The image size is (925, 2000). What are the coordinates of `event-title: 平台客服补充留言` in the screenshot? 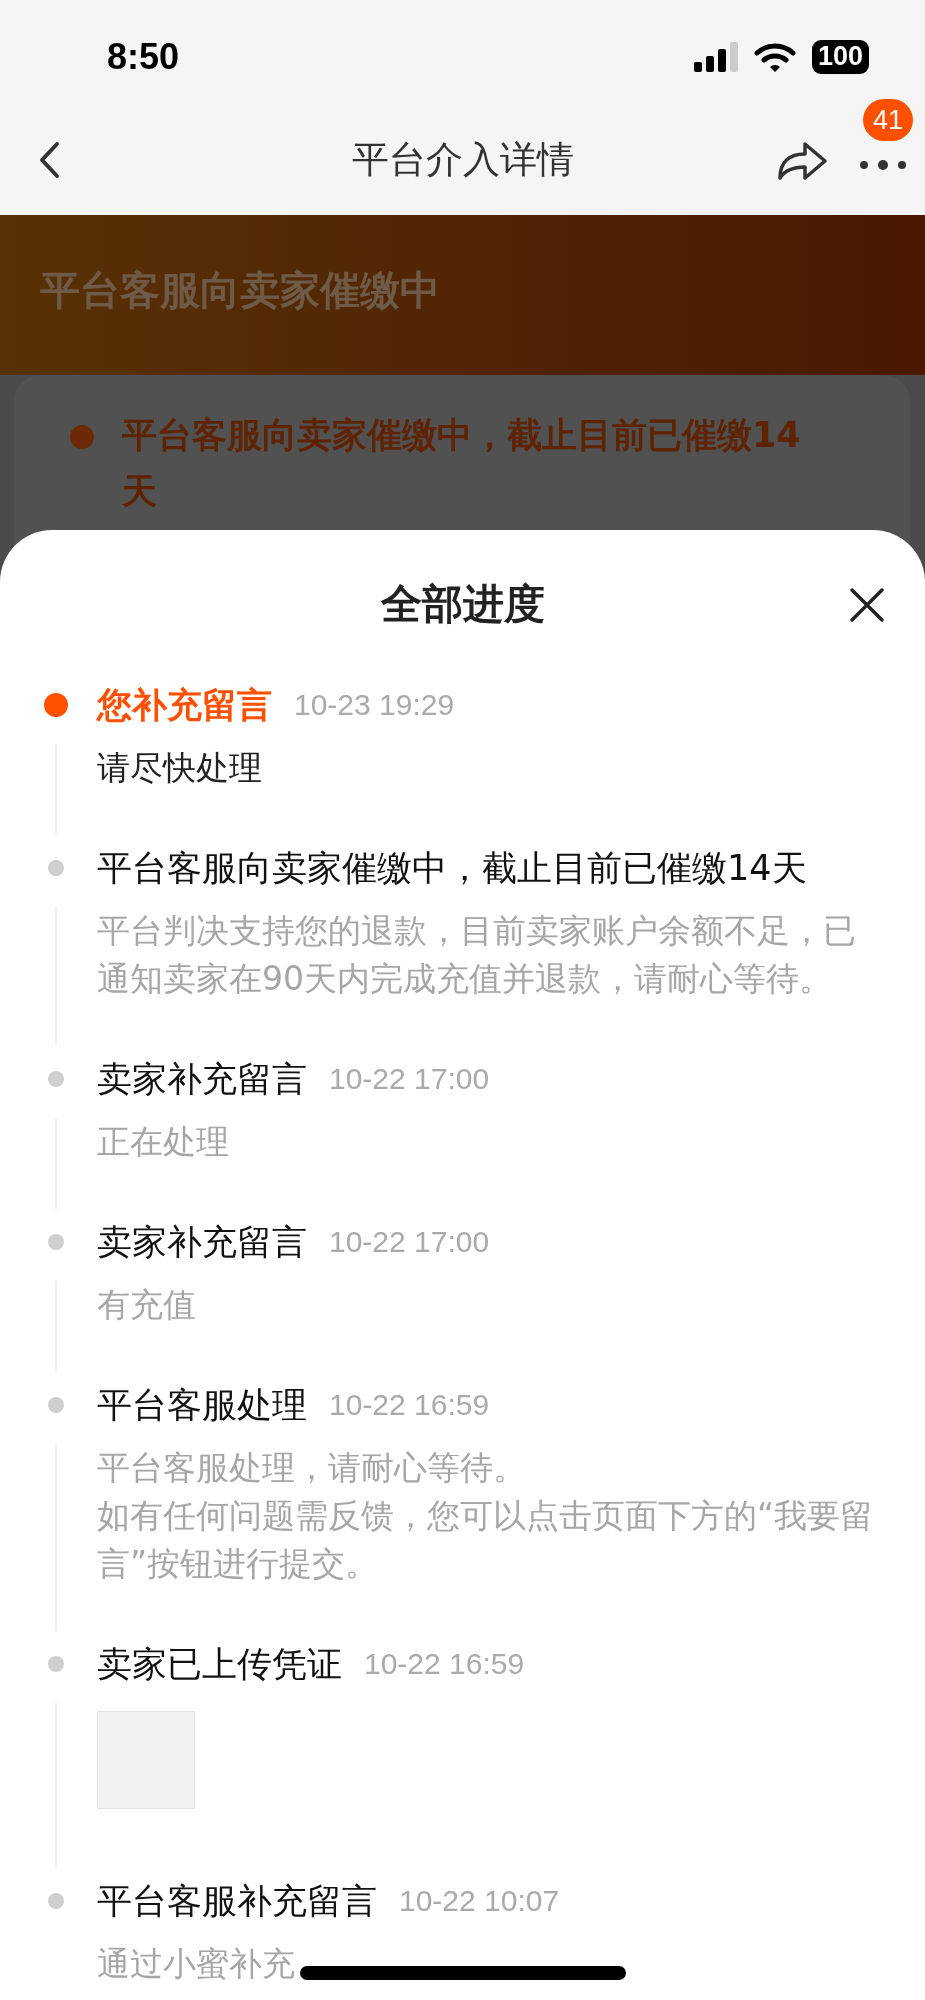 It's located at (237, 1901).